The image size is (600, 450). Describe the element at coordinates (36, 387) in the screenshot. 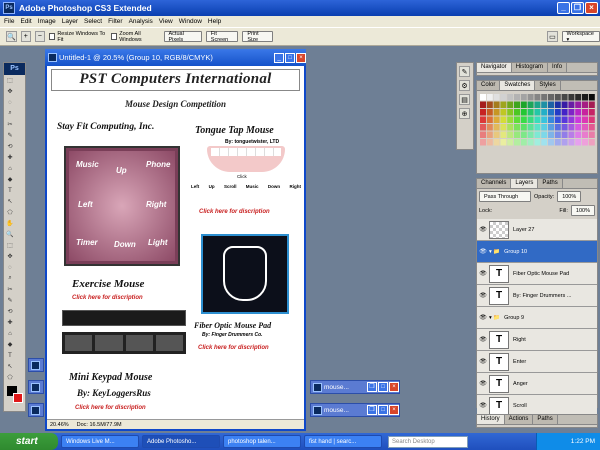

I see `minimized-window-b` at that location.